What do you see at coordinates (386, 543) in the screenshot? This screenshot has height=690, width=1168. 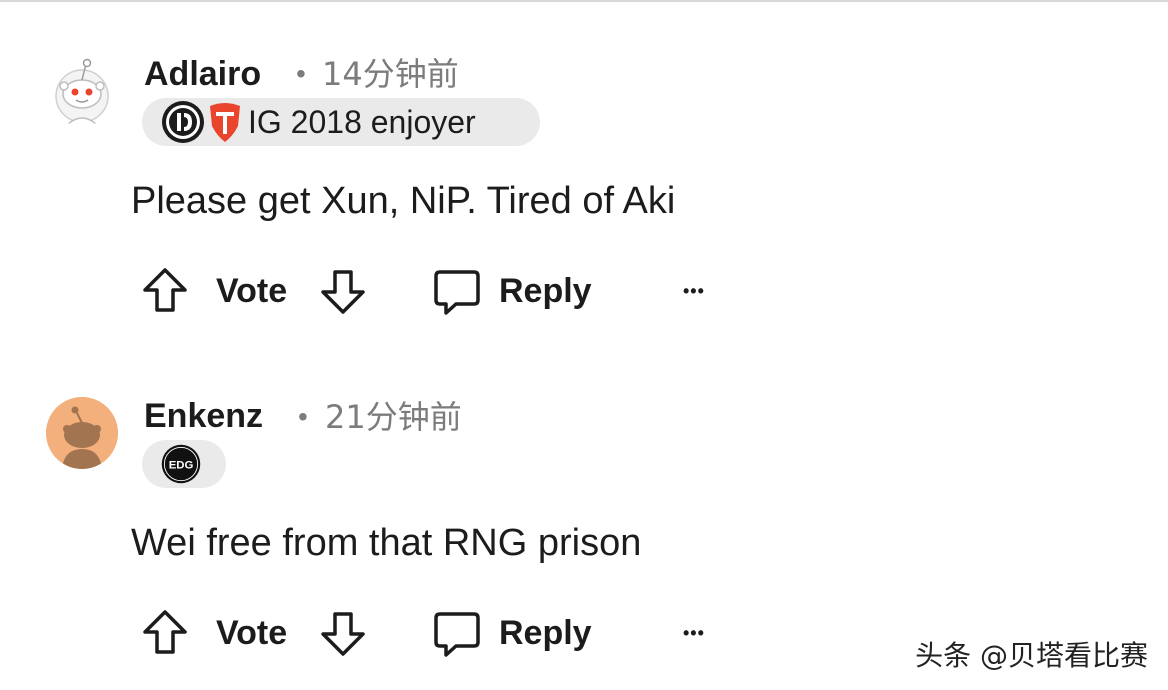 I see `comment-body: Wei free from that RNG prison` at bounding box center [386, 543].